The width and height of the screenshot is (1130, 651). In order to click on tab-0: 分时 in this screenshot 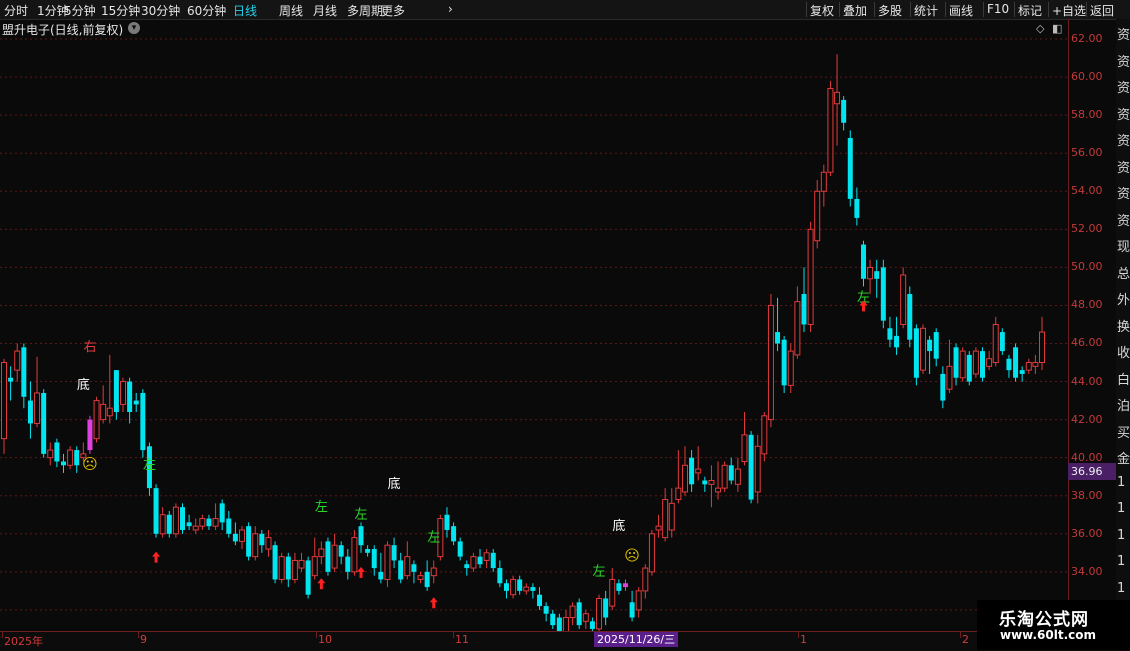, I will do `click(16, 10)`.